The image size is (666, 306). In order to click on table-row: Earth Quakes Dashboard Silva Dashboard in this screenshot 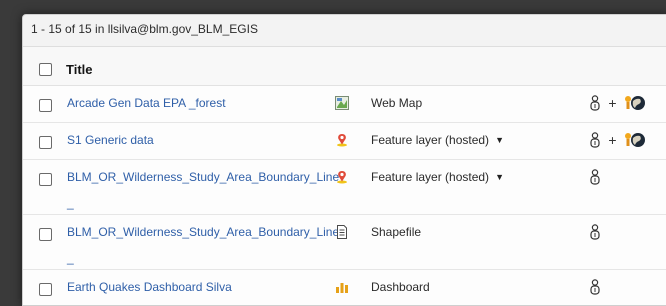, I will do `click(344, 287)`.